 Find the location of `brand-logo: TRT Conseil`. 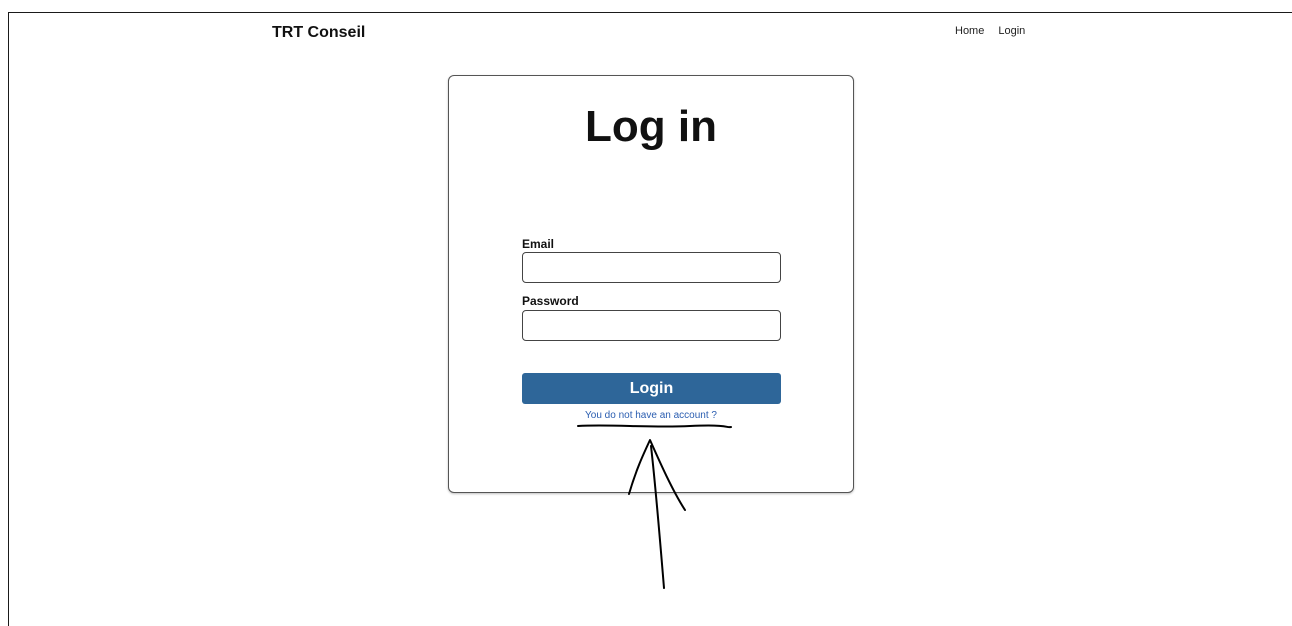

brand-logo: TRT Conseil is located at coordinates (318, 33).